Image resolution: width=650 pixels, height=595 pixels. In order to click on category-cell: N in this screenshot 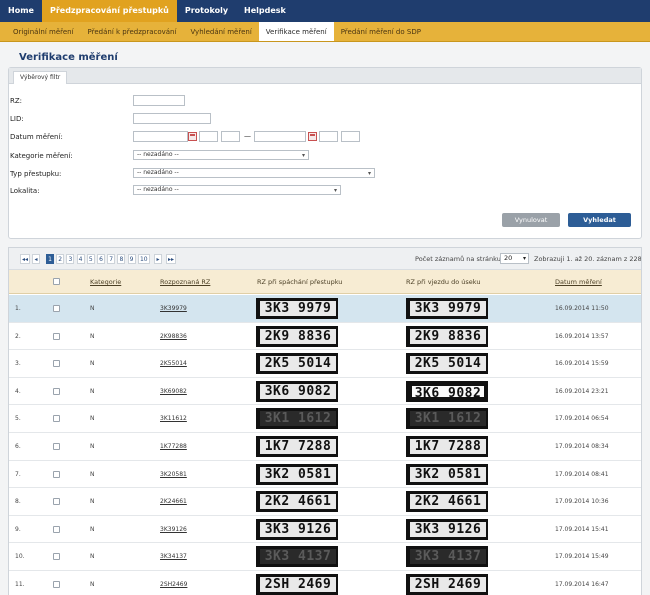, I will do `click(92, 336)`.